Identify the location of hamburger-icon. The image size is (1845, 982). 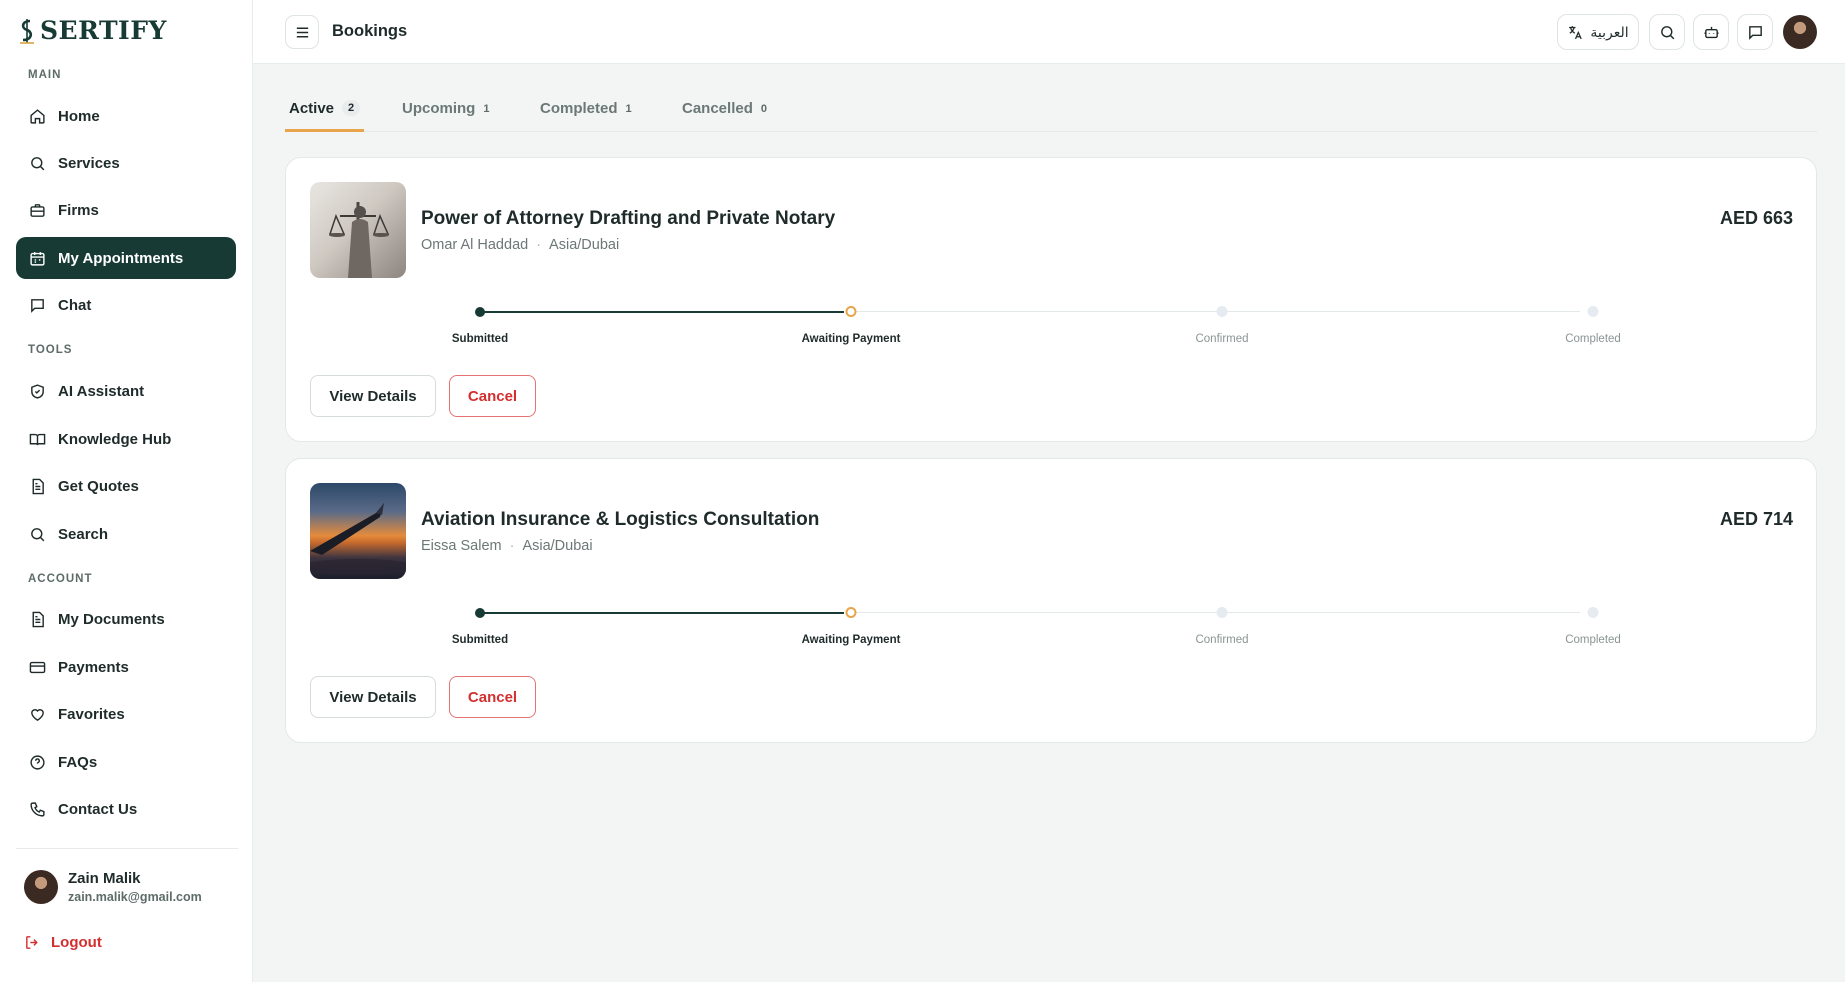
(302, 32).